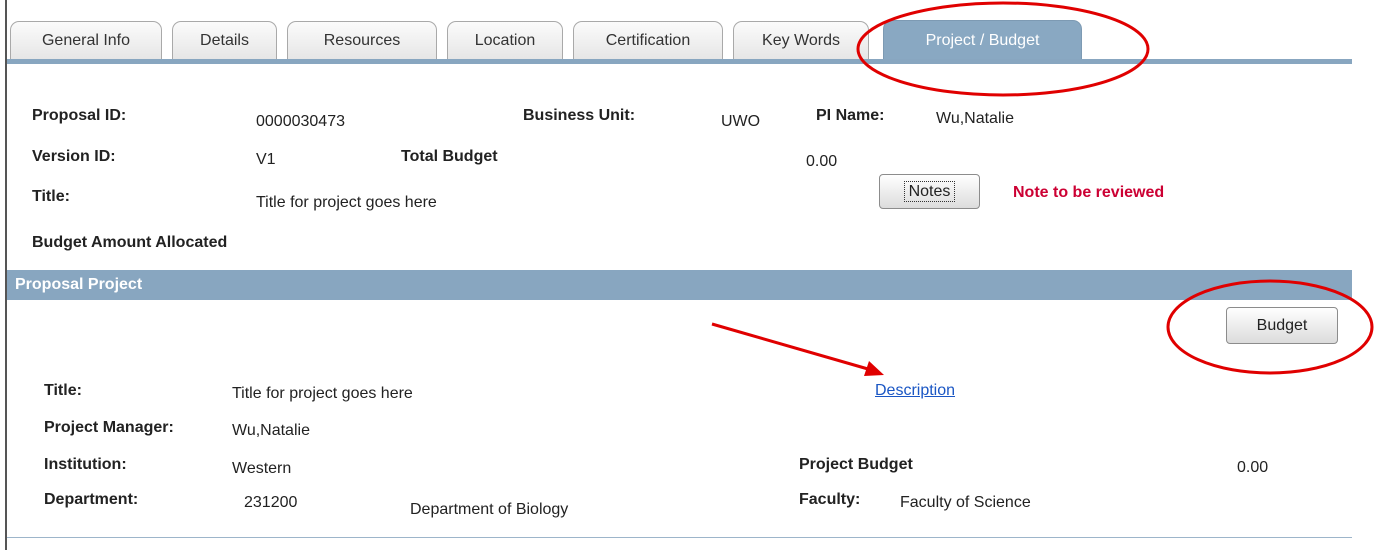  I want to click on tab-label: General Info, so click(86, 40).